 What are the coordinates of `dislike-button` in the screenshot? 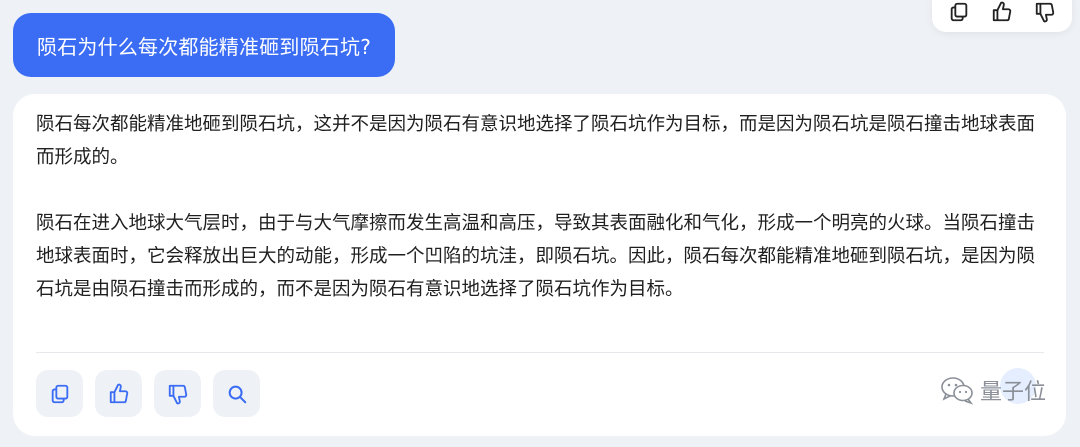 It's located at (177, 393).